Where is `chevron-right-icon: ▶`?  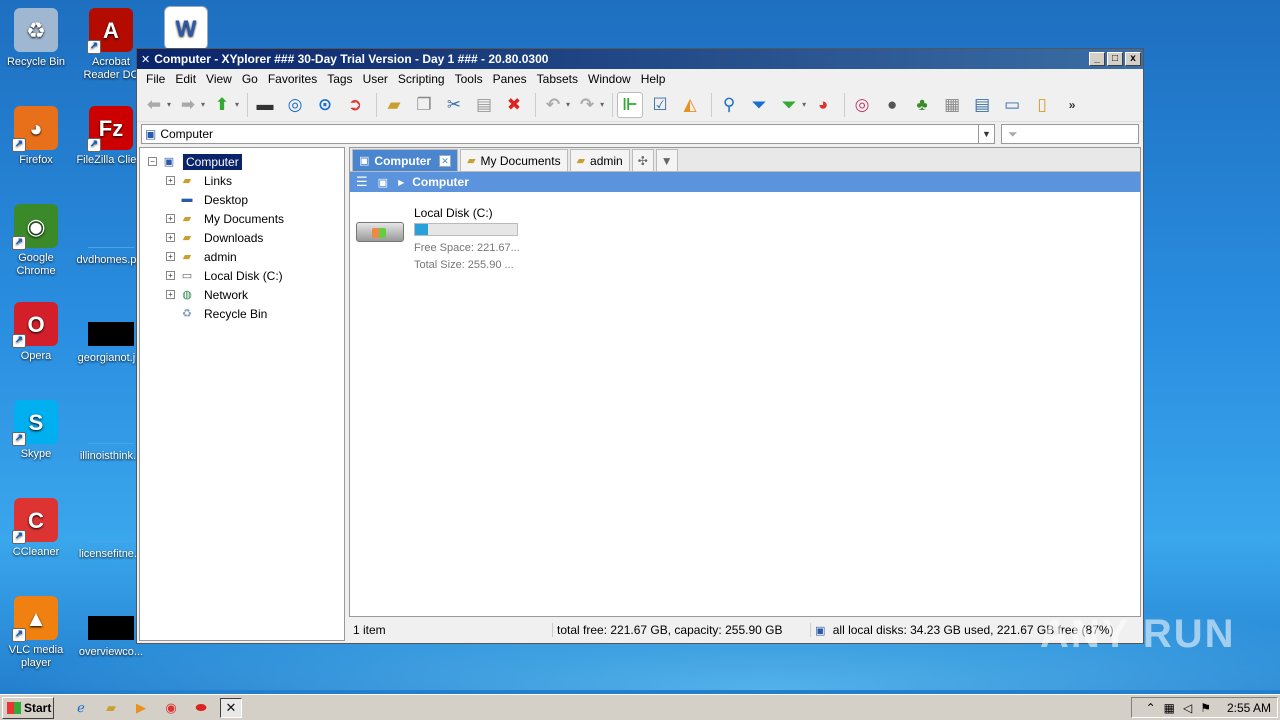
chevron-right-icon: ▶ is located at coordinates (401, 182).